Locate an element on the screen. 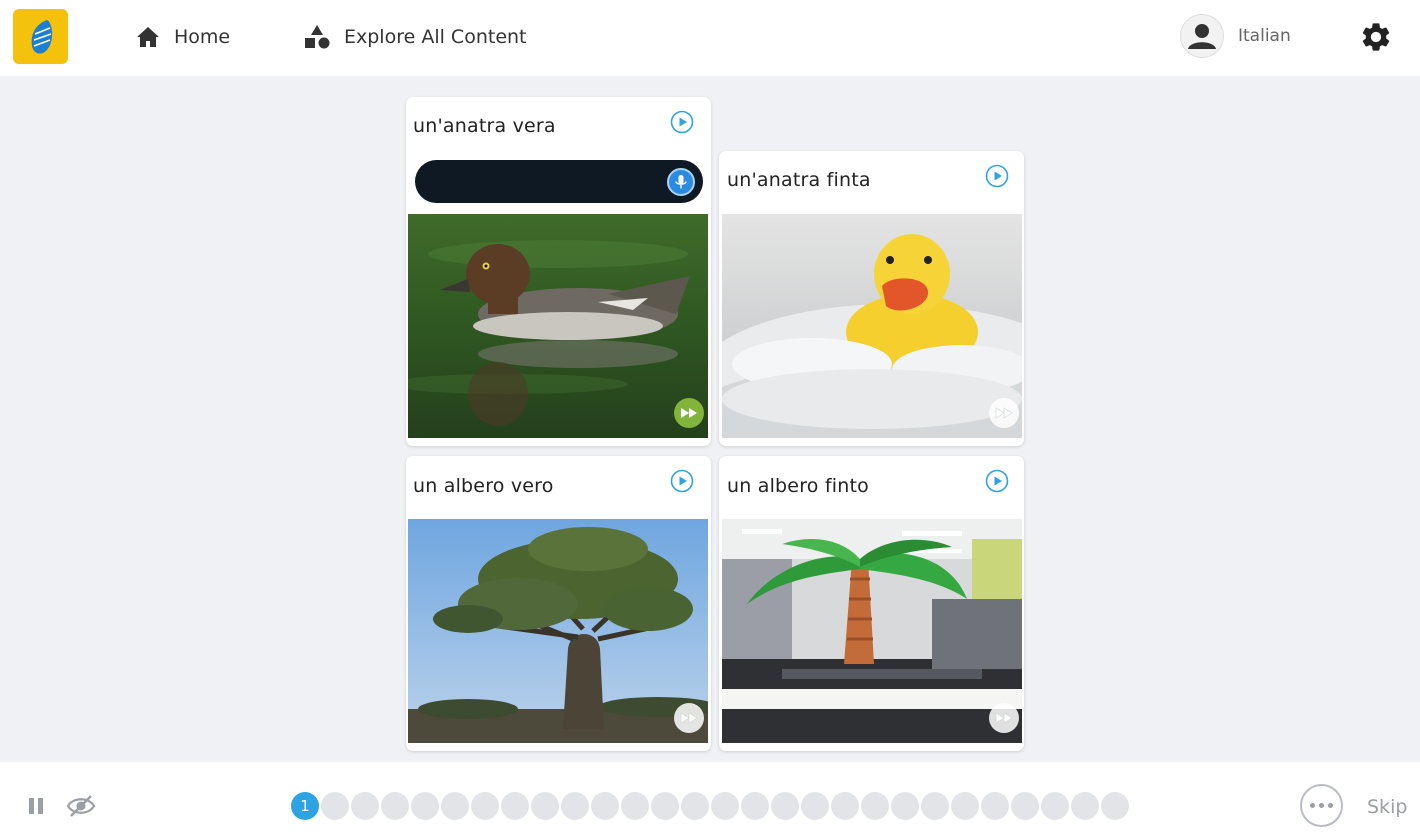 The height and width of the screenshot is (835, 1420). nav-home-label: Home is located at coordinates (202, 37).